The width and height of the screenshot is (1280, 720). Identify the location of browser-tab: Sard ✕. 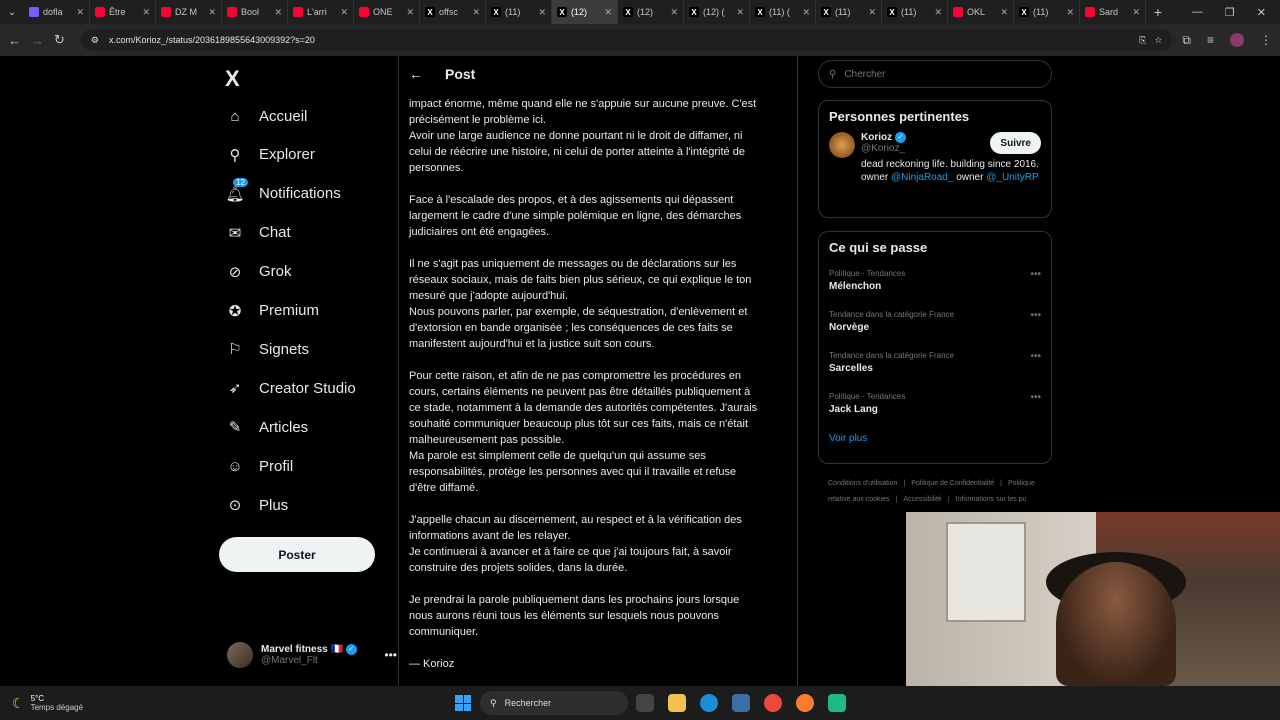
(1113, 12).